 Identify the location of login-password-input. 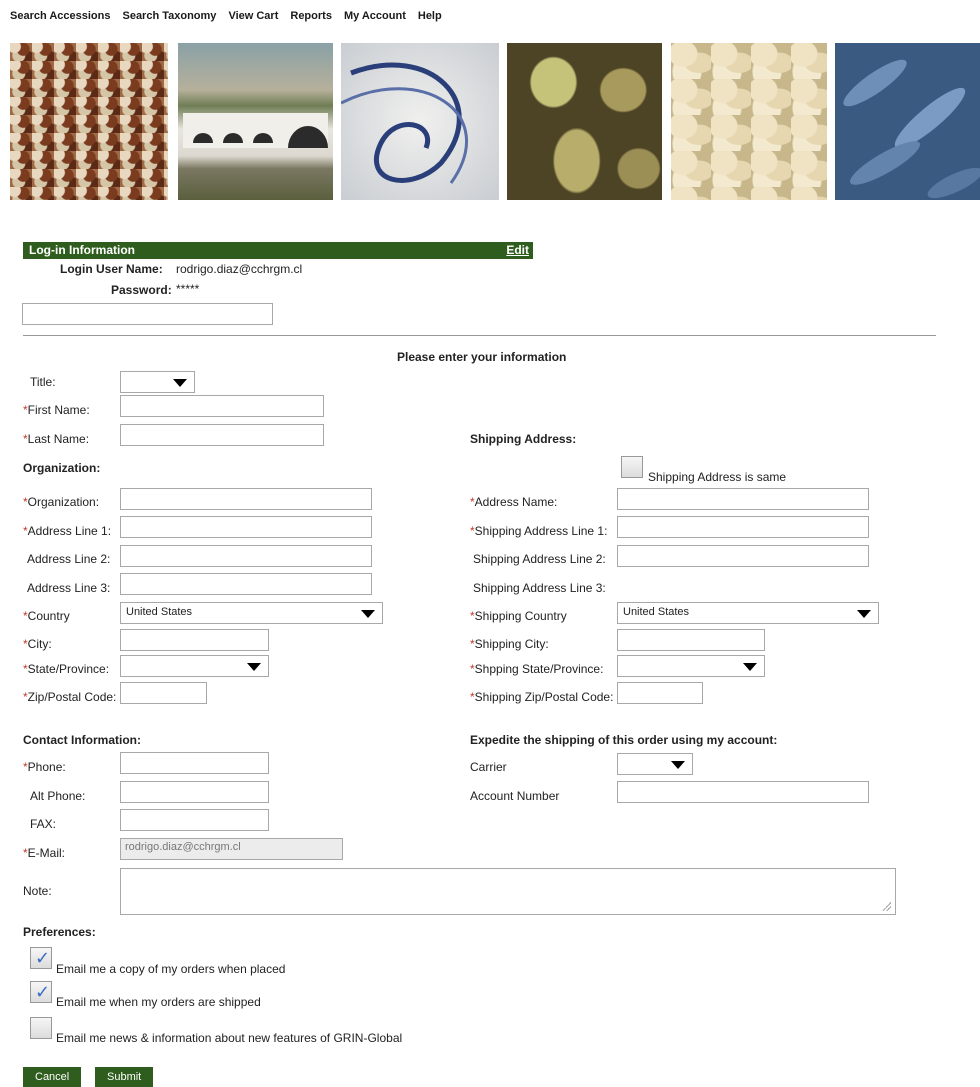
(147, 314).